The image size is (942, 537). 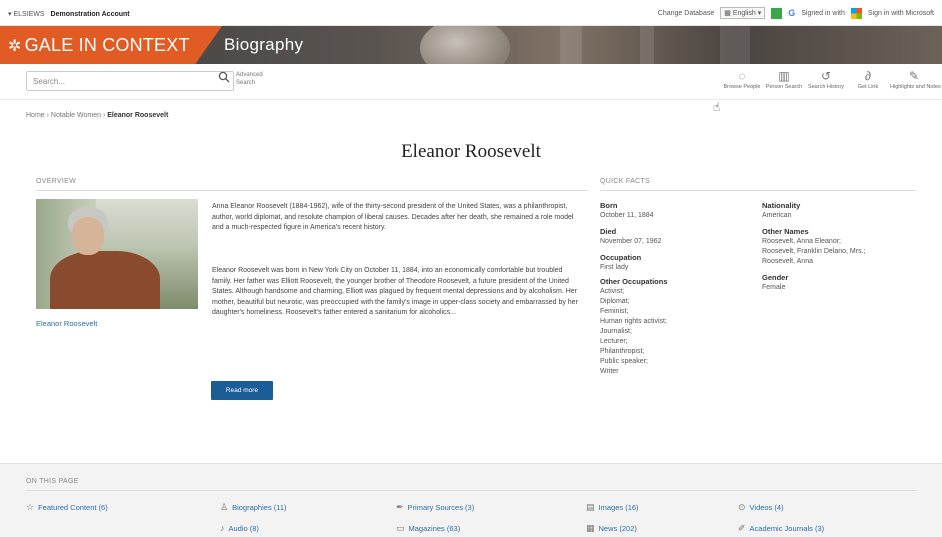 I want to click on portrait-photo, so click(x=117, y=254).